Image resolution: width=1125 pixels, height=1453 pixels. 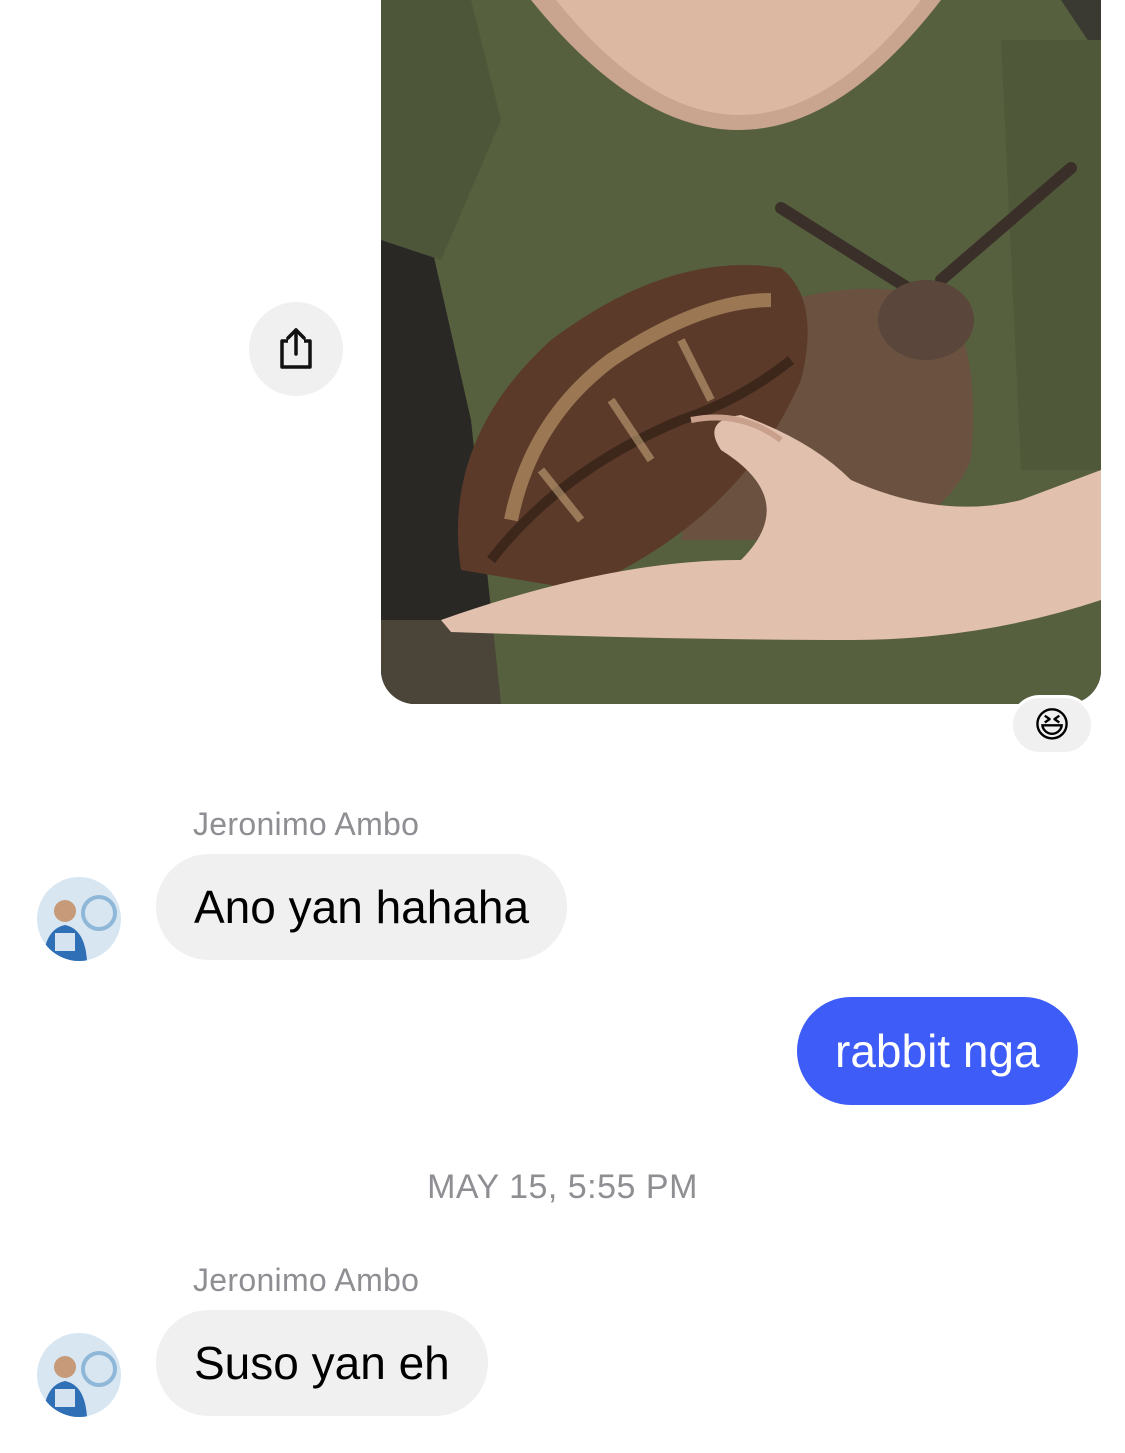 I want to click on incoming-message-bubble: Suso yan eh, so click(x=322, y=1363).